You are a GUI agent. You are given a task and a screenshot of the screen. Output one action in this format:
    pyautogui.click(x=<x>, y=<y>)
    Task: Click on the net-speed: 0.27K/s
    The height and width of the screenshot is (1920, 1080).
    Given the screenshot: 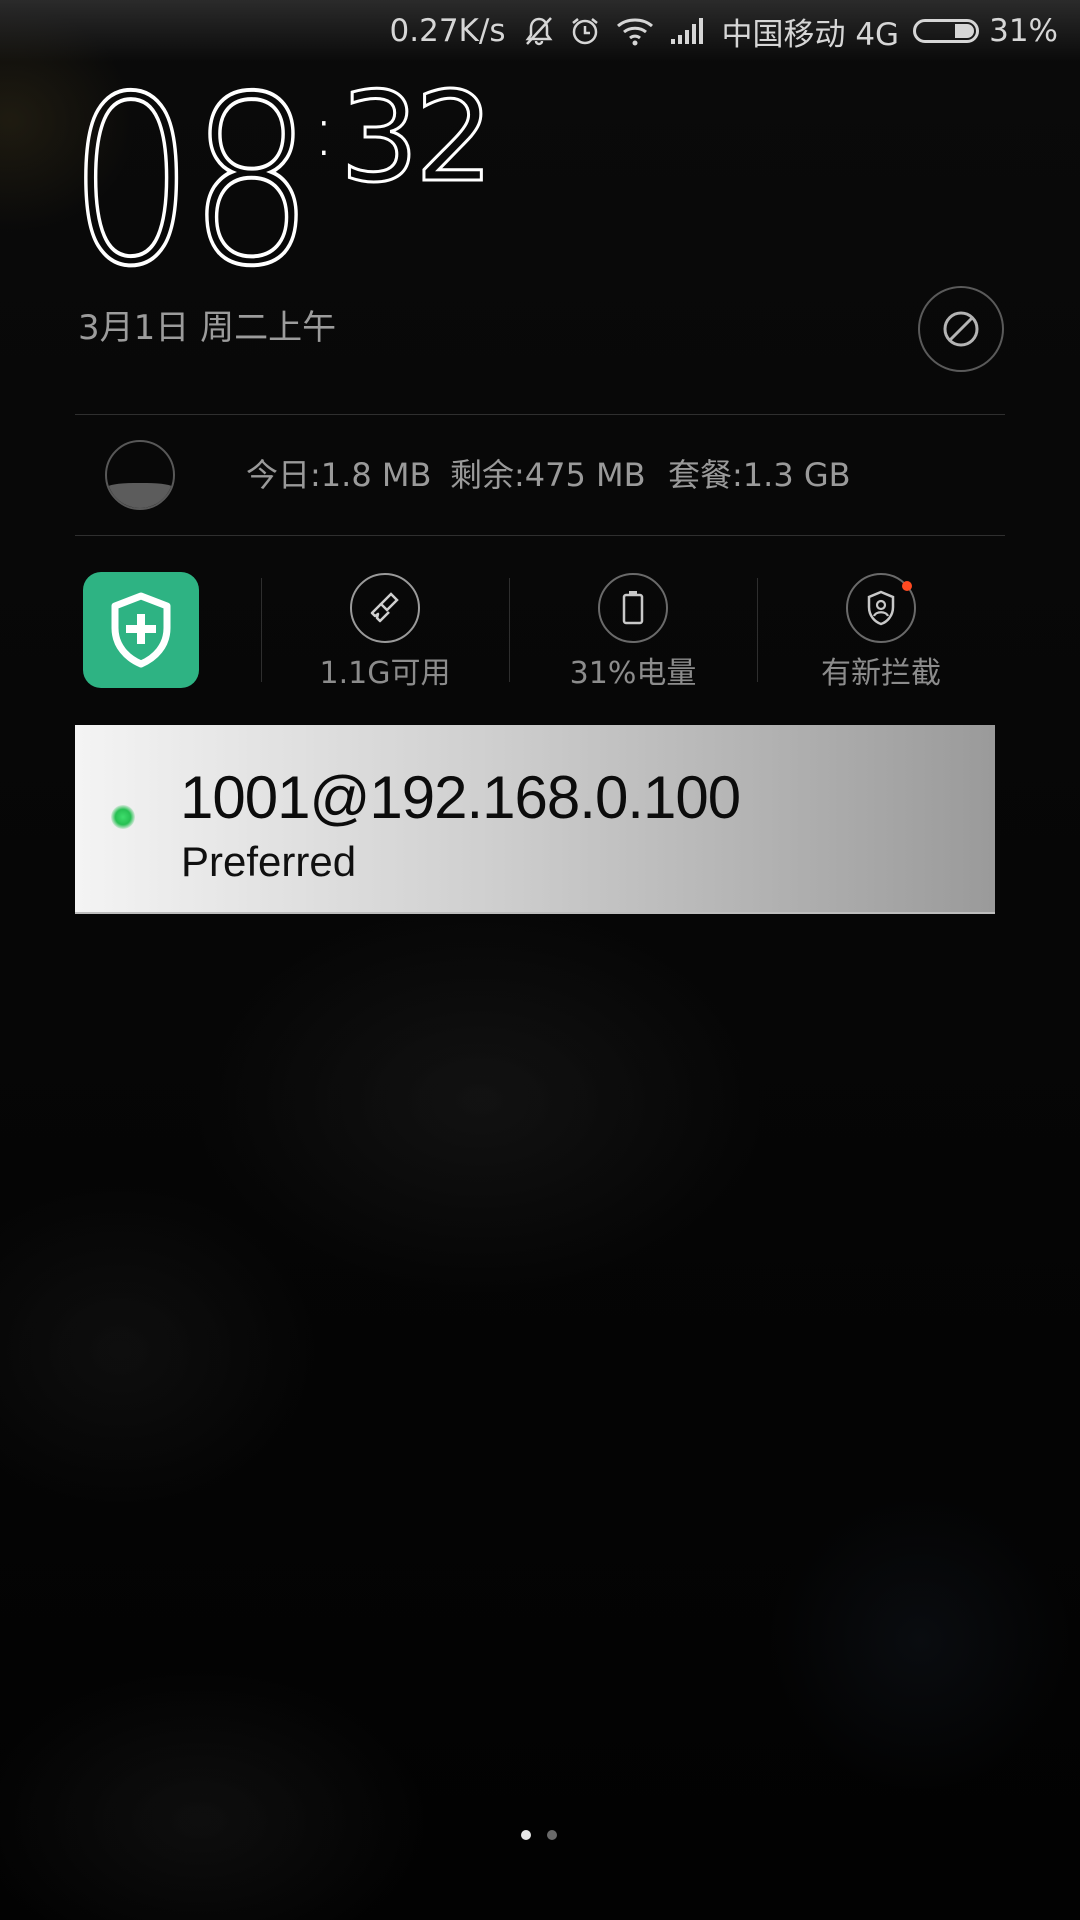 What is the action you would take?
    pyautogui.click(x=447, y=31)
    